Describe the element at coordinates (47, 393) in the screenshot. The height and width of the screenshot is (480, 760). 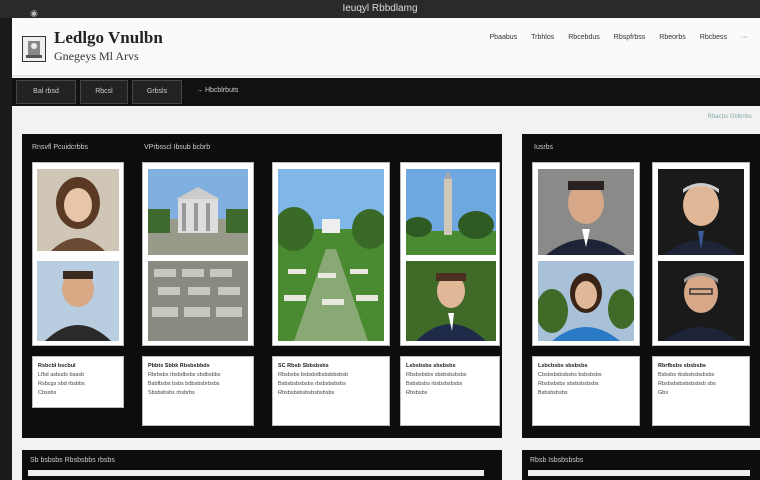
I see `caption-line: Cbssbs` at that location.